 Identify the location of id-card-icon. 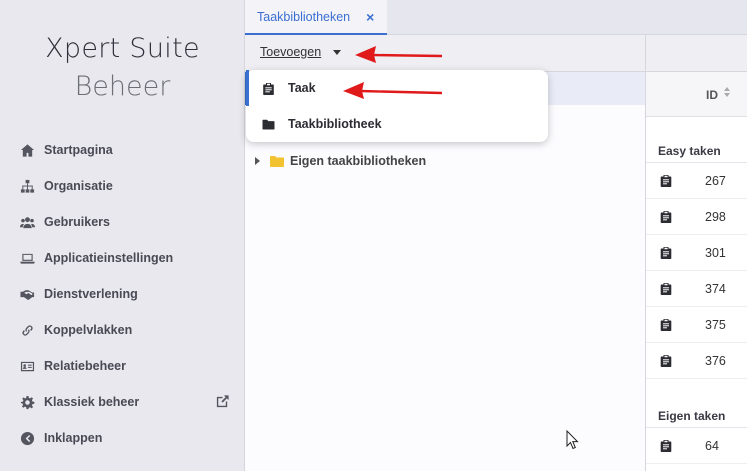
(27, 366).